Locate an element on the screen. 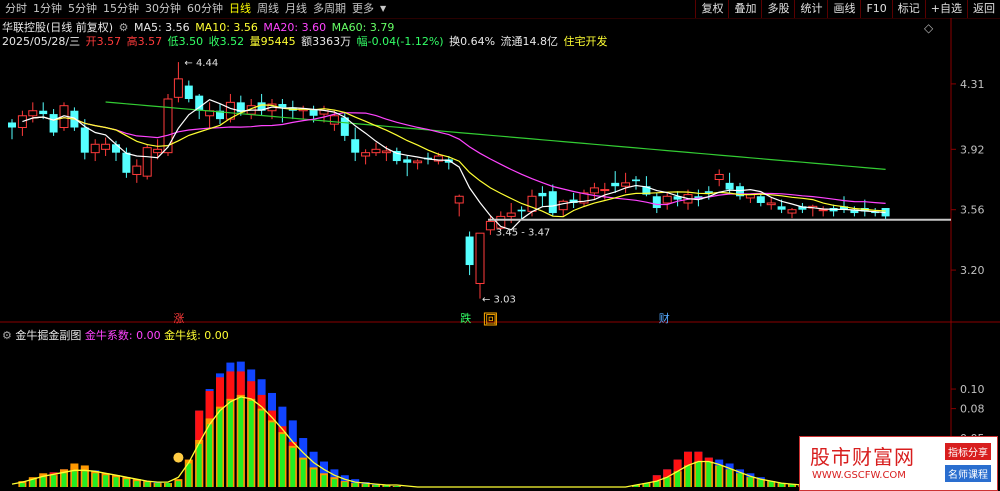 The height and width of the screenshot is (491, 1000). low-price-label: ← 3.03 is located at coordinates (499, 300).